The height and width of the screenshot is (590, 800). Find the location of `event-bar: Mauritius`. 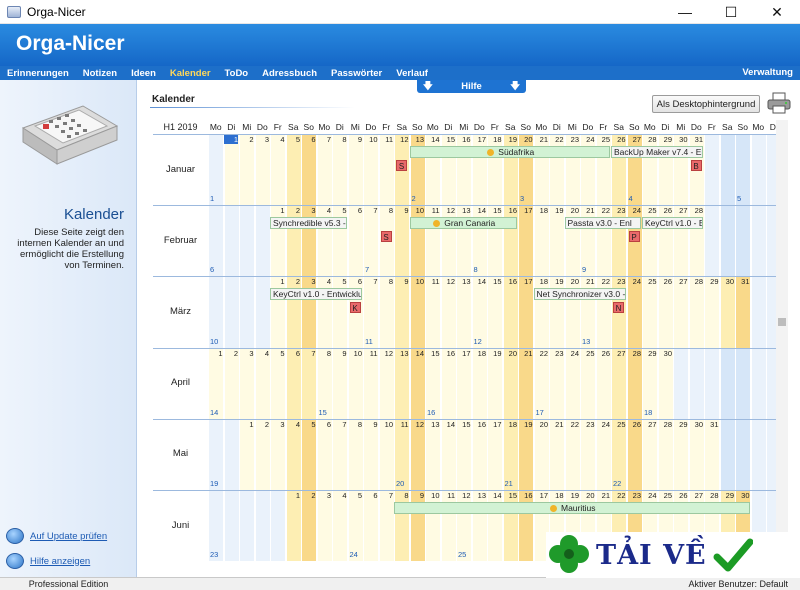

event-bar: Mauritius is located at coordinates (572, 508).